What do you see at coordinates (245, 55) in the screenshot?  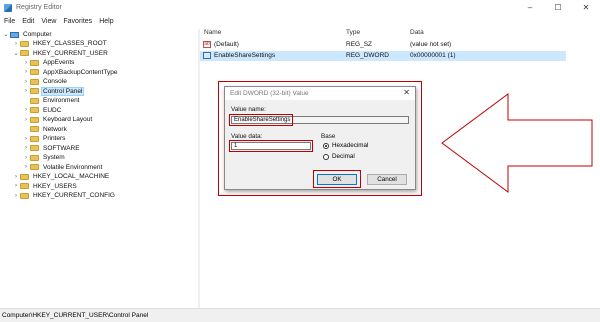 I see `value-name: EnableShareSettings` at bounding box center [245, 55].